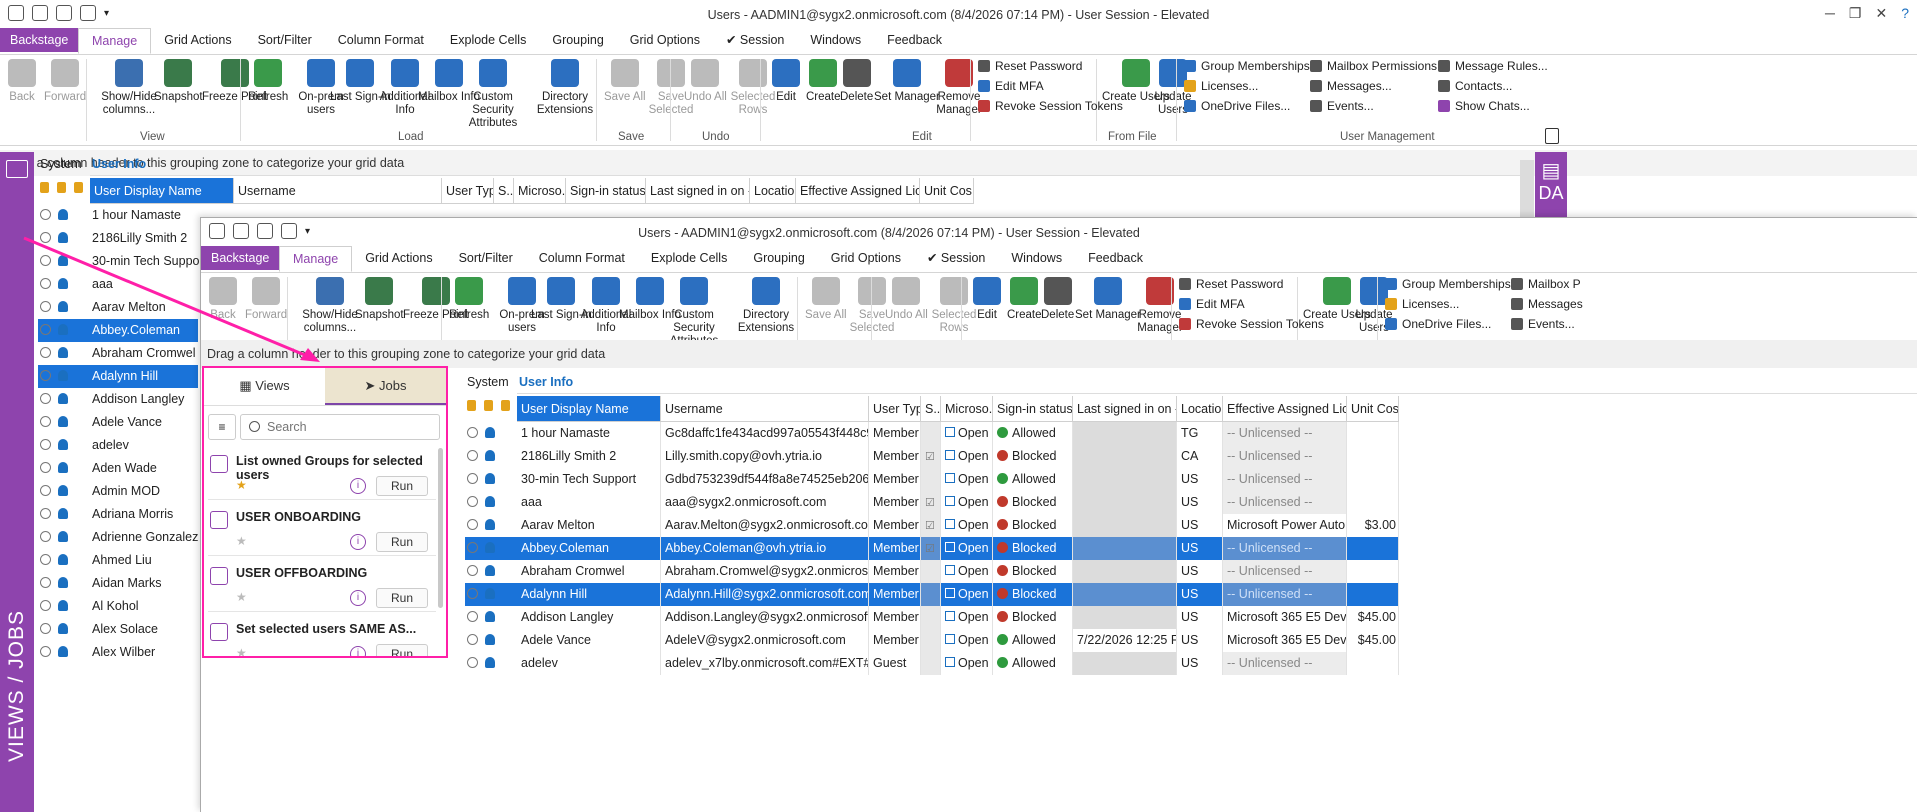 Image resolution: width=1917 pixels, height=812 pixels. Describe the element at coordinates (299, 517) in the screenshot. I see `job-title: USER ONBOARDING` at that location.